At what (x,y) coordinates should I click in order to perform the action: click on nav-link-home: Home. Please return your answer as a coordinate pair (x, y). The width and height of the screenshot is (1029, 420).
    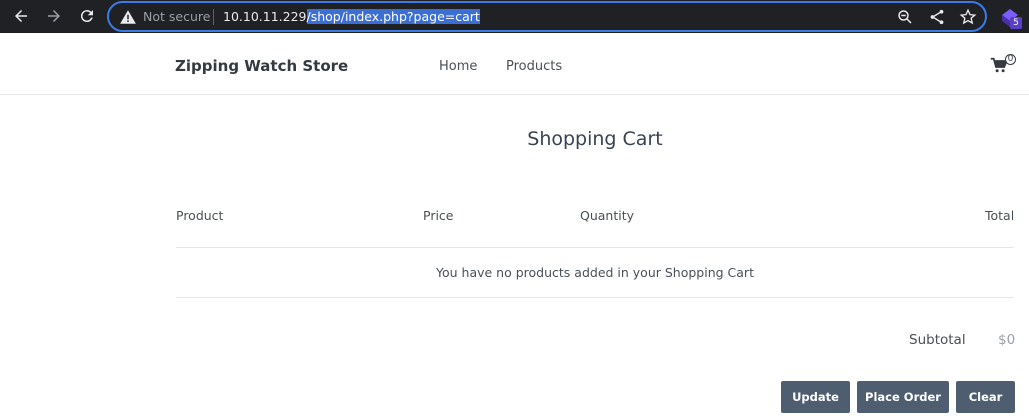
    Looking at the image, I should click on (458, 66).